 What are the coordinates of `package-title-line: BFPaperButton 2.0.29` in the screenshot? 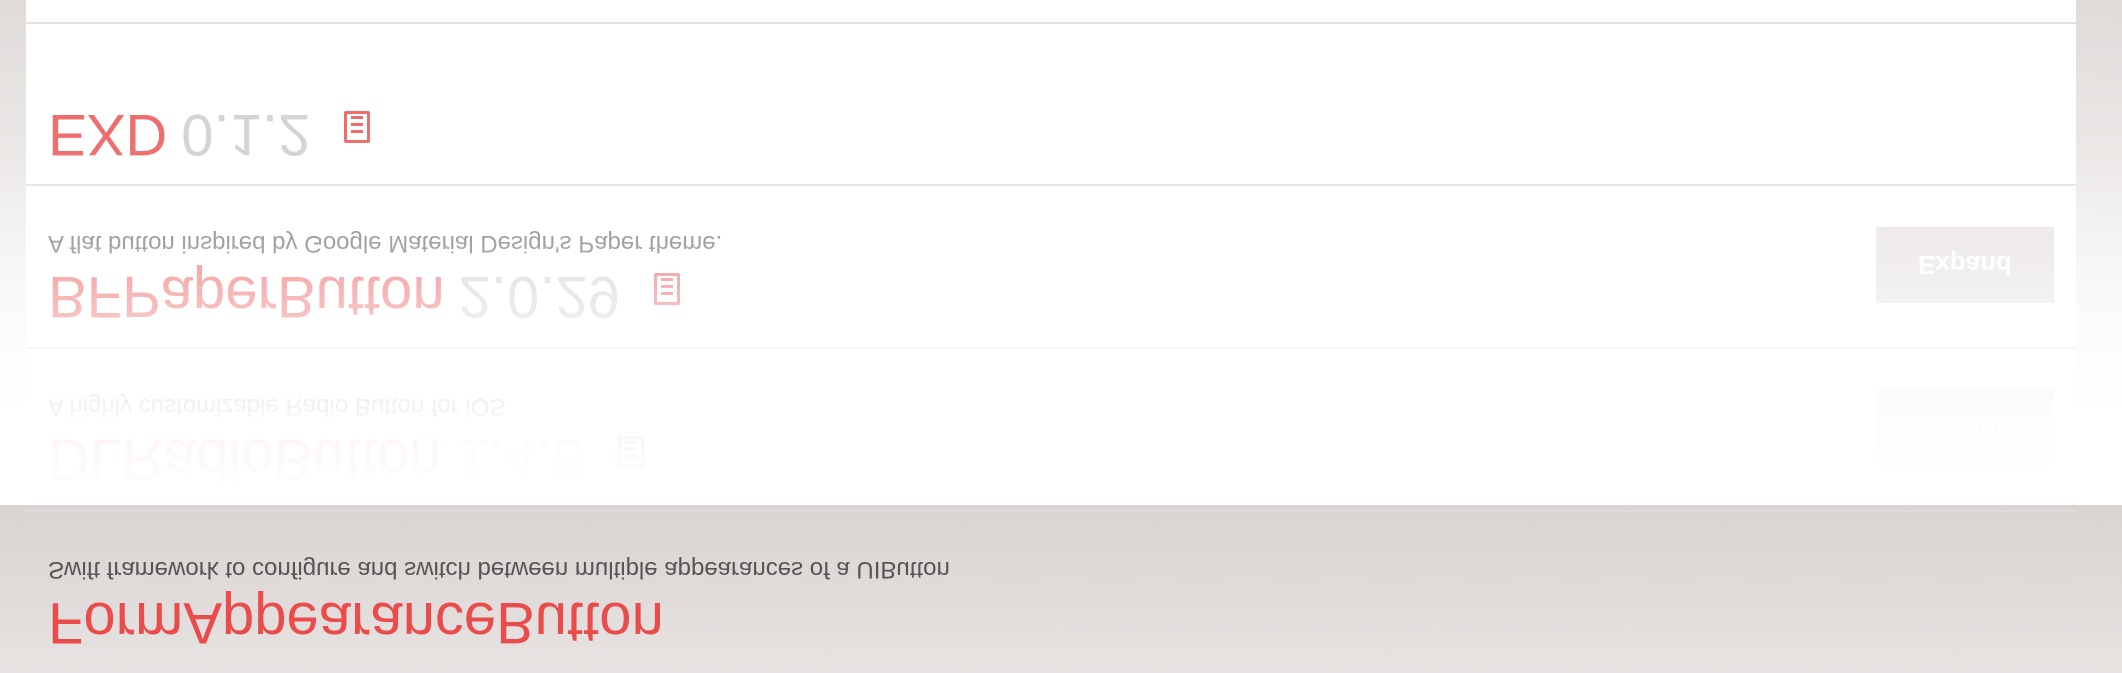 It's located at (364, 300).